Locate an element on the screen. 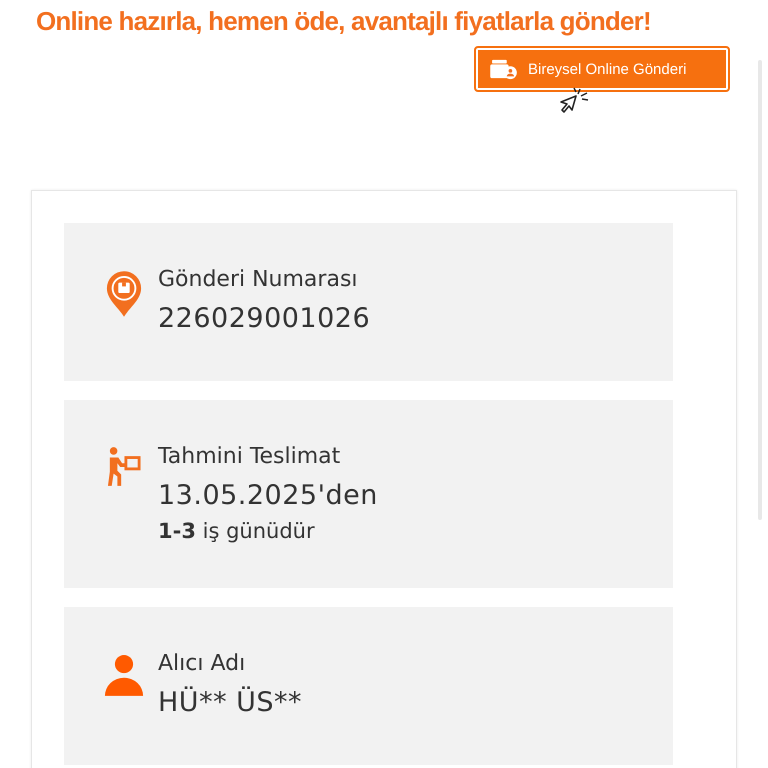  field-label: Alıcı Adı is located at coordinates (202, 664).